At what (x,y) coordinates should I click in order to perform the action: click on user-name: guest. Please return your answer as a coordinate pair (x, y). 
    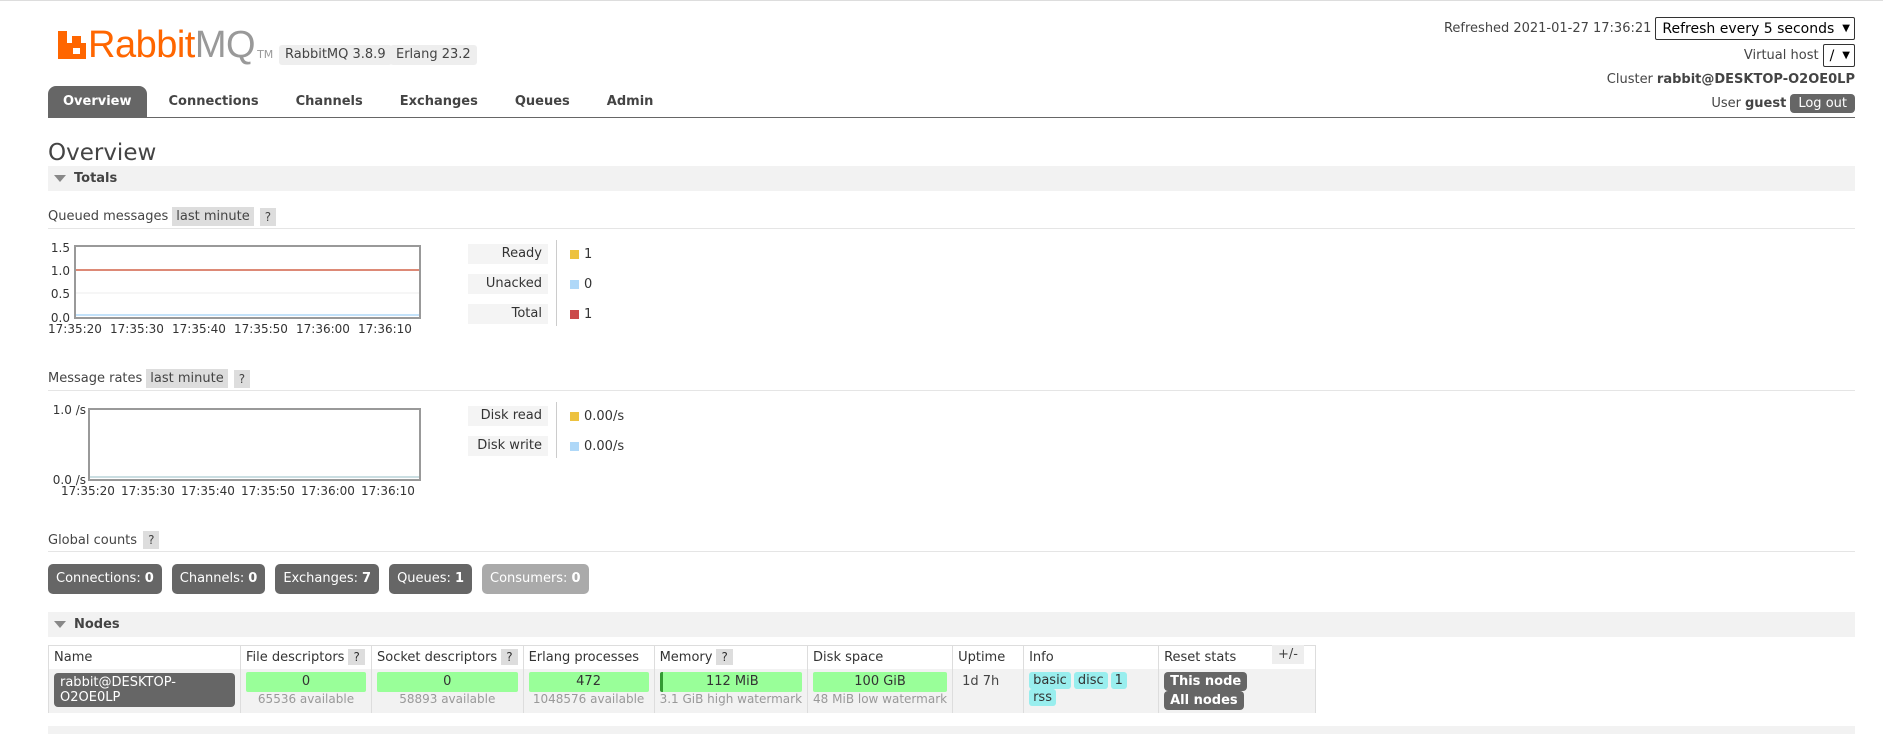
    Looking at the image, I should click on (1766, 103).